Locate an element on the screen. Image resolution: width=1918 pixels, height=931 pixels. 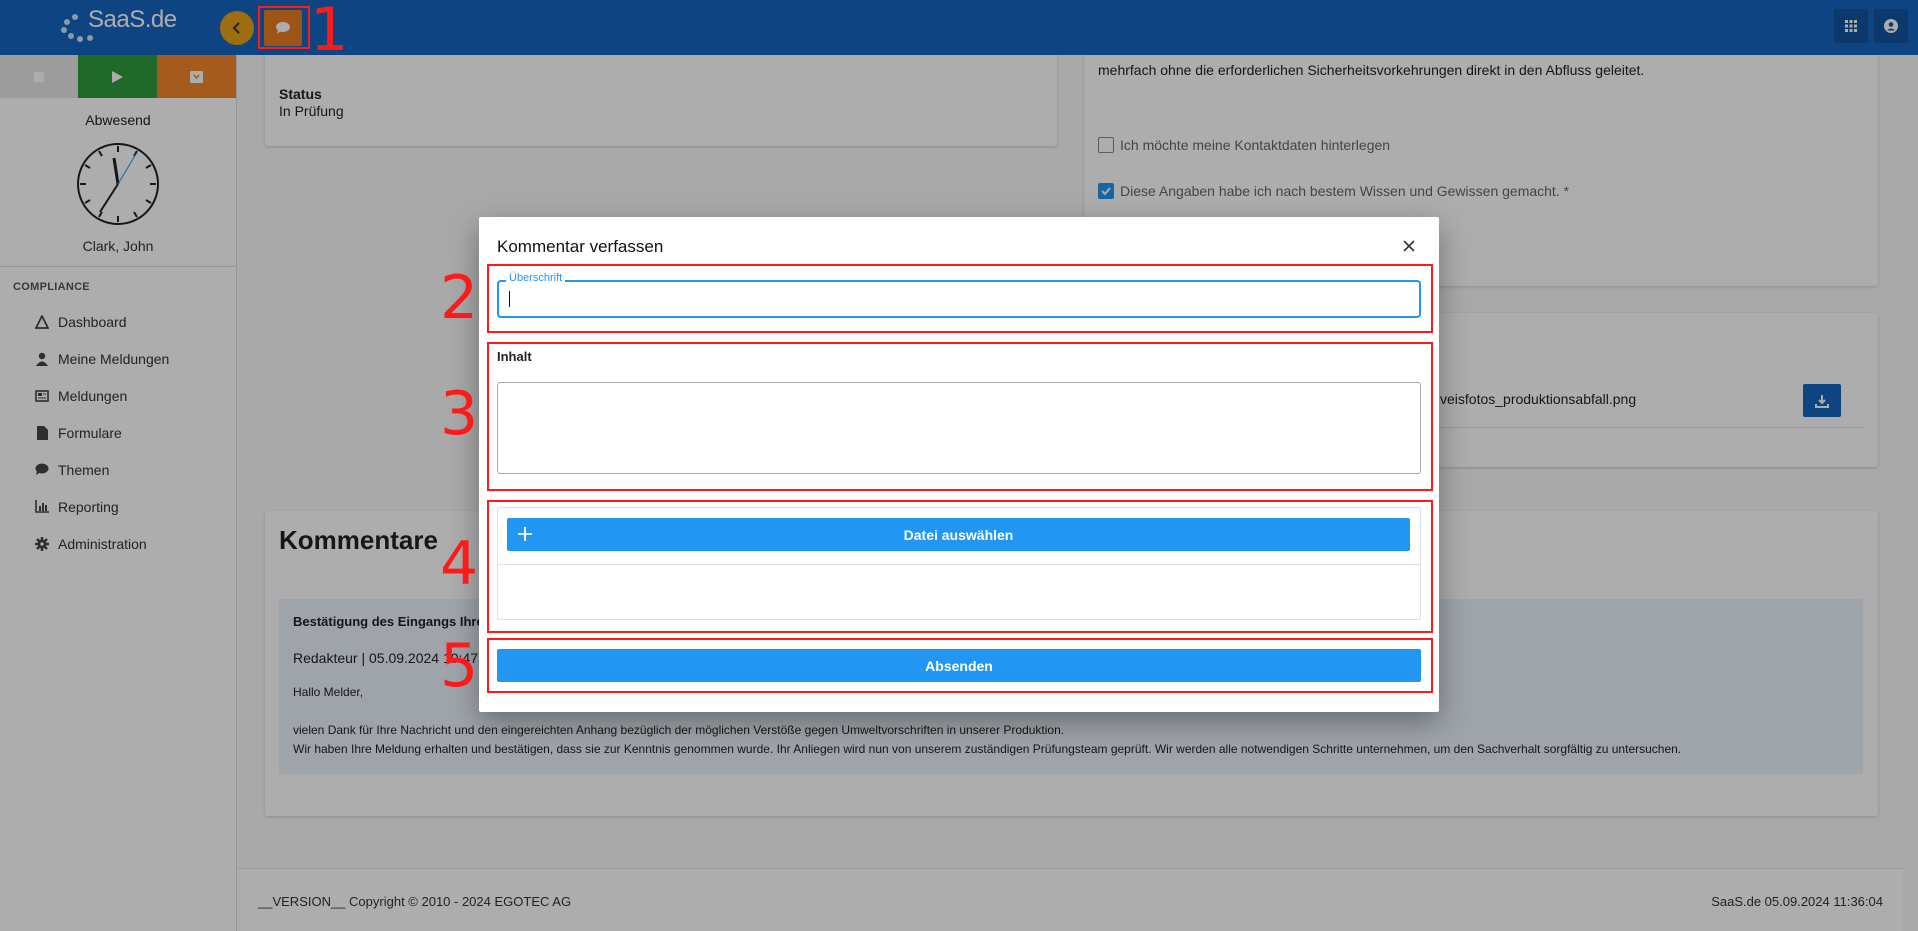
annotation-number-5: 5 is located at coordinates (459, 666).